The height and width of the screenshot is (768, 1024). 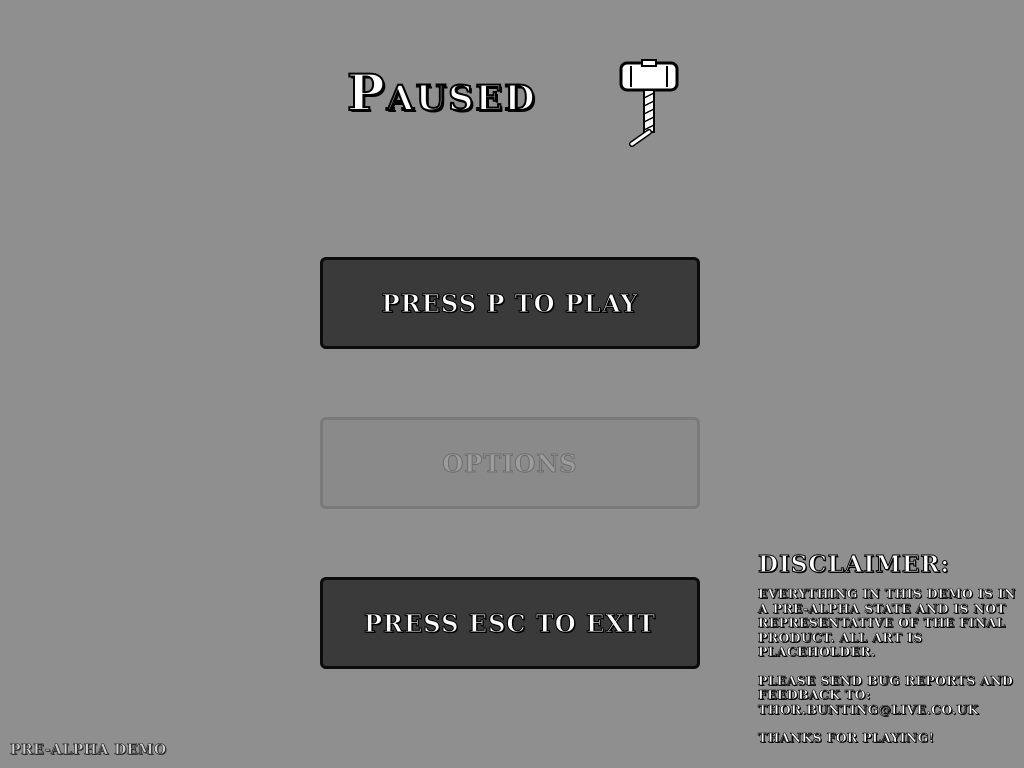 What do you see at coordinates (510, 303) in the screenshot?
I see `play-button: Press P to Play` at bounding box center [510, 303].